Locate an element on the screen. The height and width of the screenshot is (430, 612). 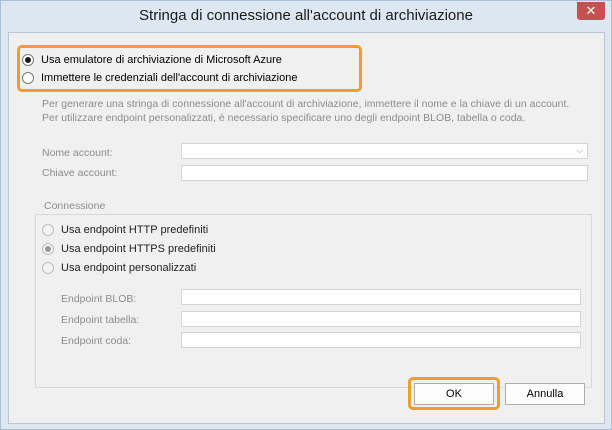
radio-https-default: Usa endpoint HTTPS predefiniti is located at coordinates (129, 249).